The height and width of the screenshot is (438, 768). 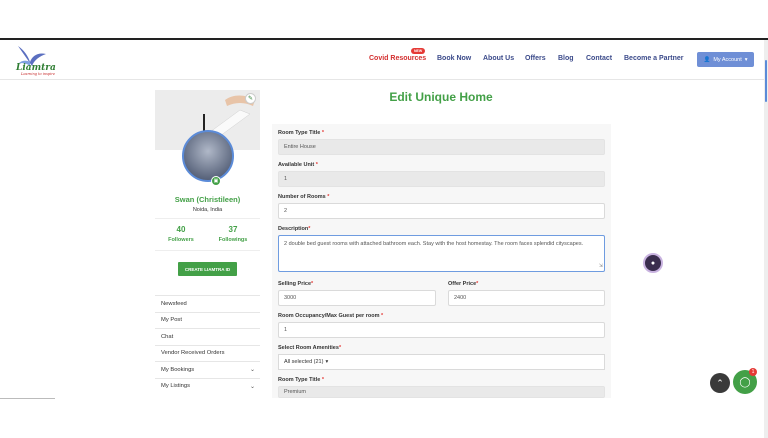 What do you see at coordinates (418, 51) in the screenshot?
I see `new-badge: NEW` at bounding box center [418, 51].